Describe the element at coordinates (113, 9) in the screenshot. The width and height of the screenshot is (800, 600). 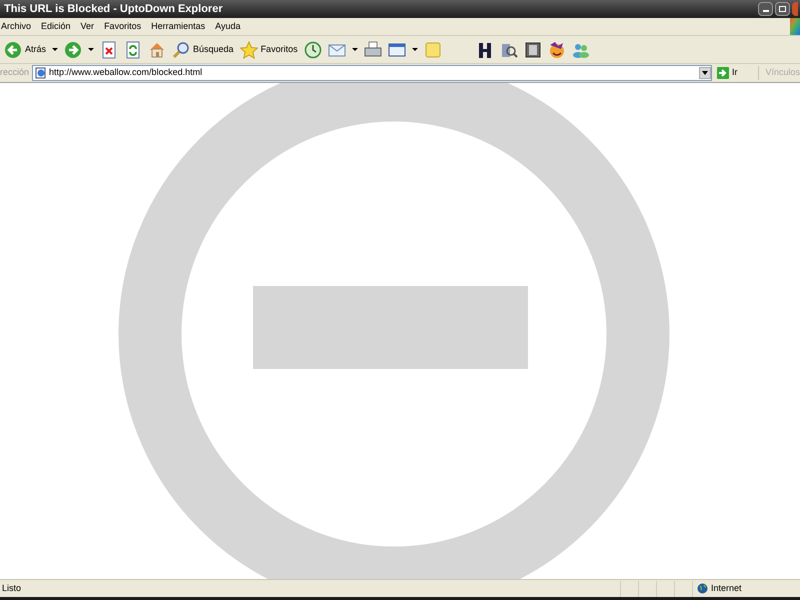
I see `window-title: This URL is Blocked - UptoDown Explorer` at that location.